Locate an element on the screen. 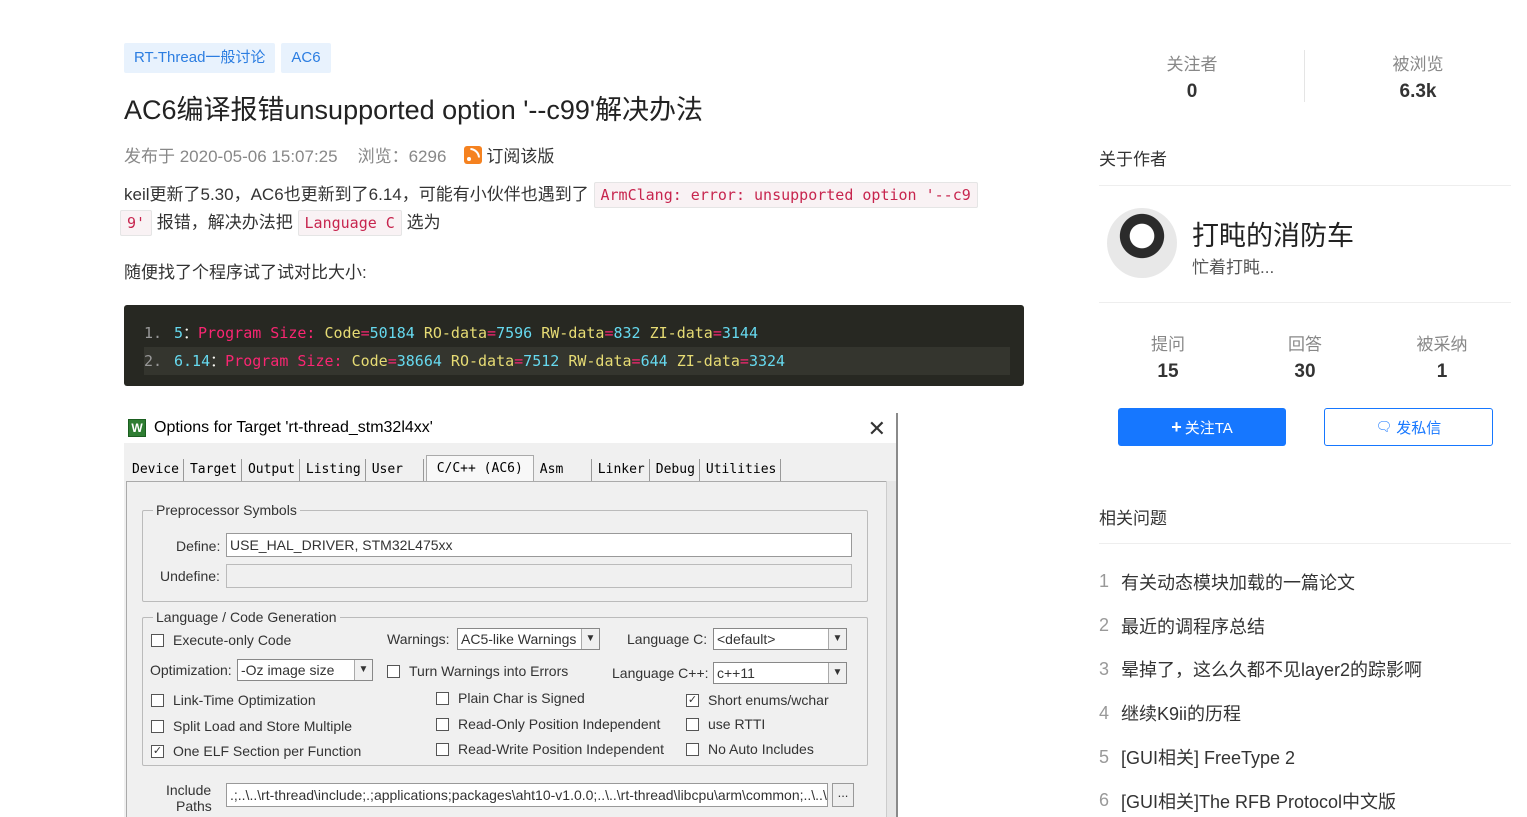  line-number: 2. is located at coordinates (153, 361).